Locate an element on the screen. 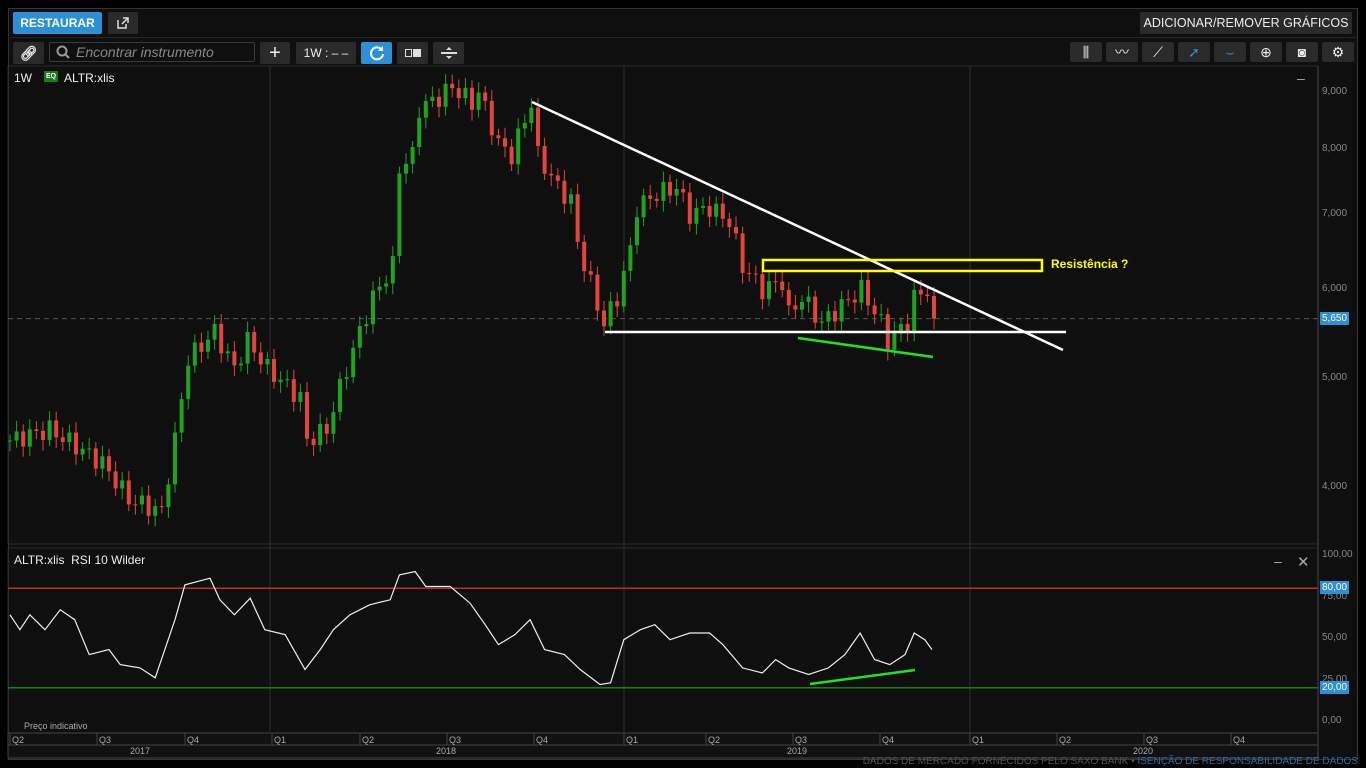 This screenshot has height=768, width=1366. price-tick: 6,000 is located at coordinates (1335, 289).